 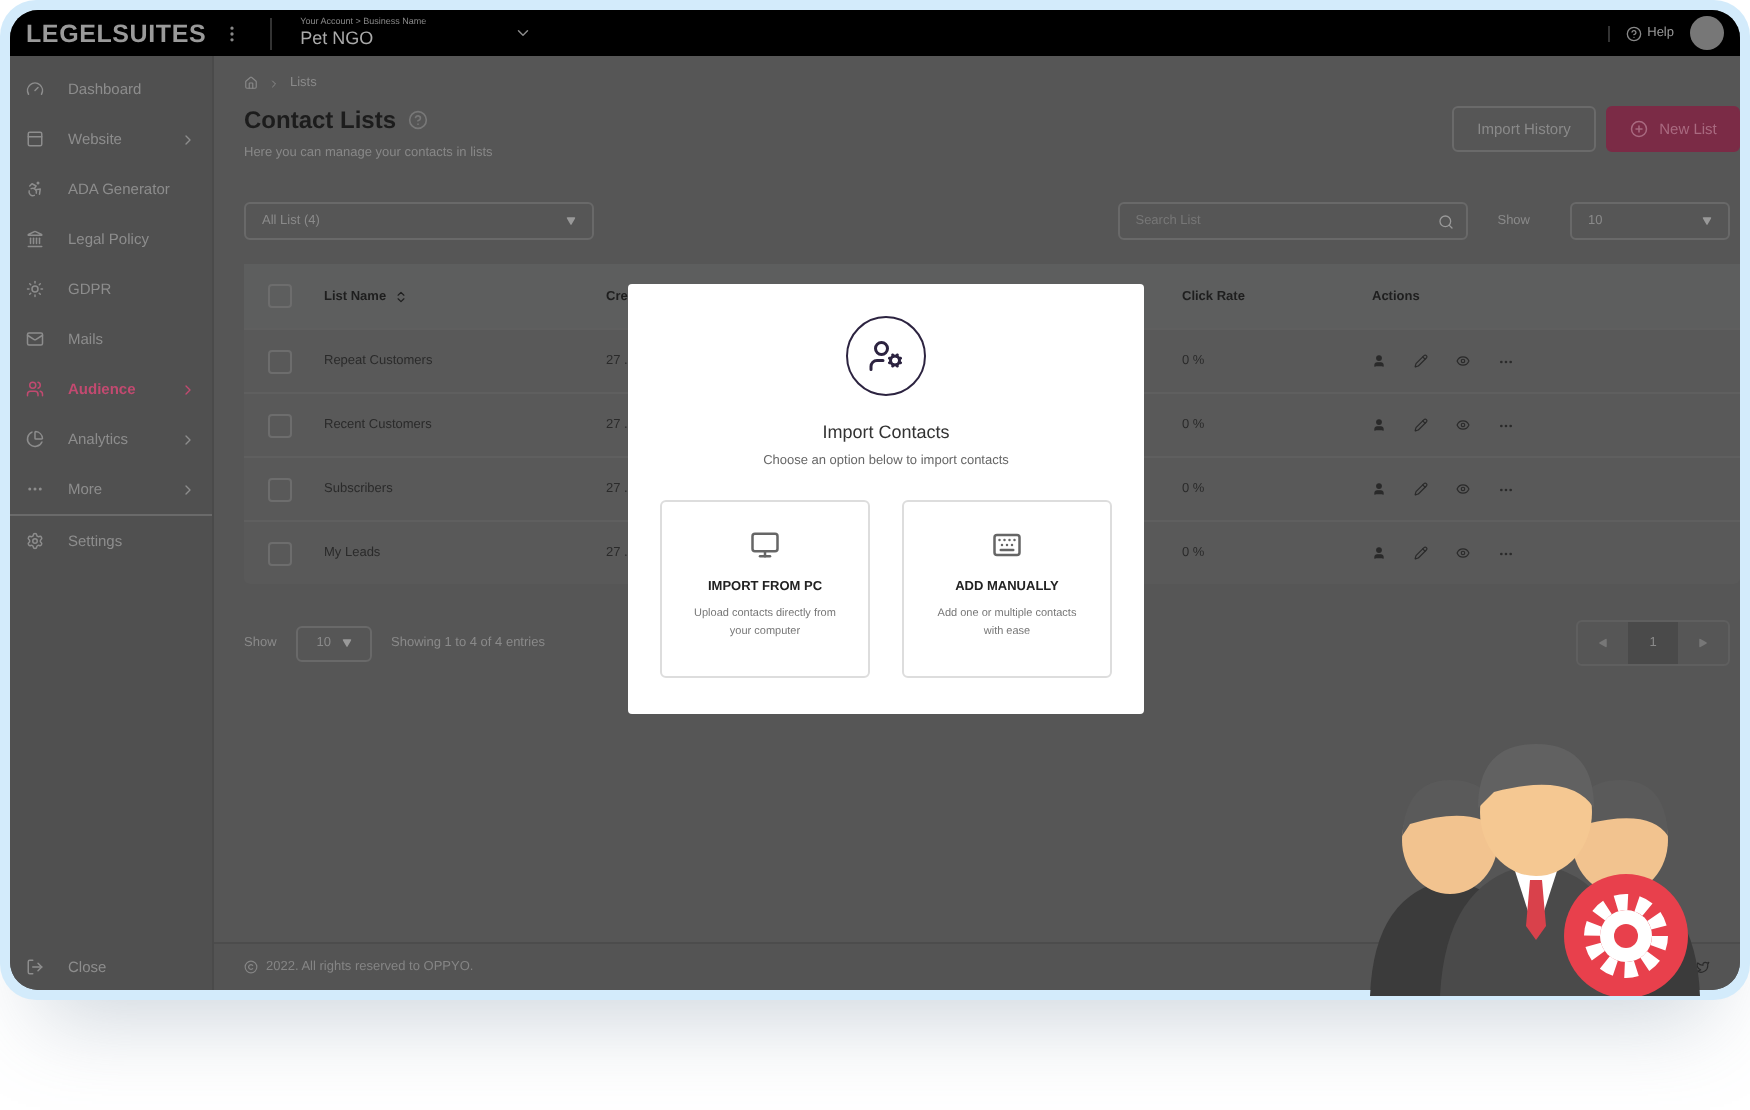 What do you see at coordinates (35, 541) in the screenshot?
I see `settings-icon` at bounding box center [35, 541].